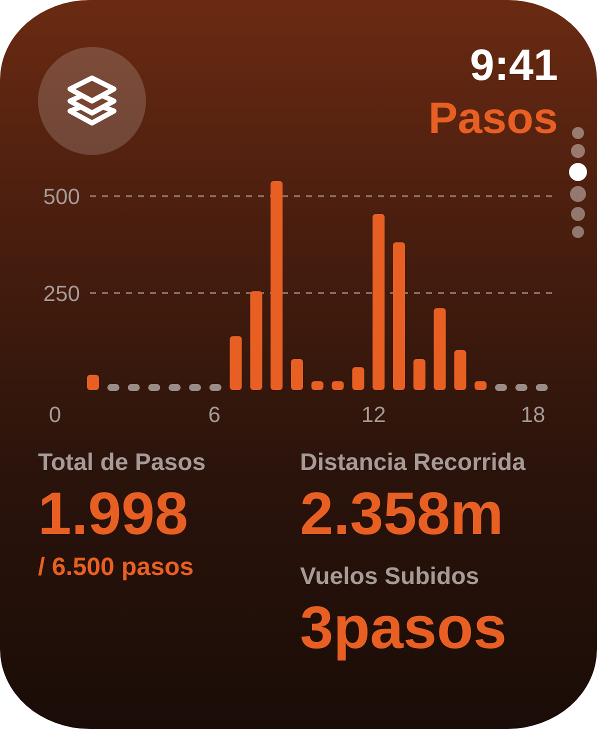 The image size is (597, 729). I want to click on stat-label: Vuelos Subidos, so click(390, 577).